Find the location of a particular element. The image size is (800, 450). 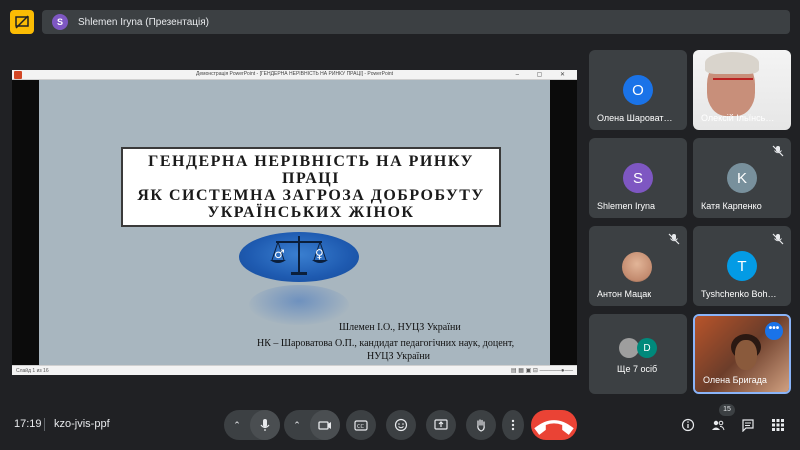

camera-control-group: ⌃ is located at coordinates (312, 425).